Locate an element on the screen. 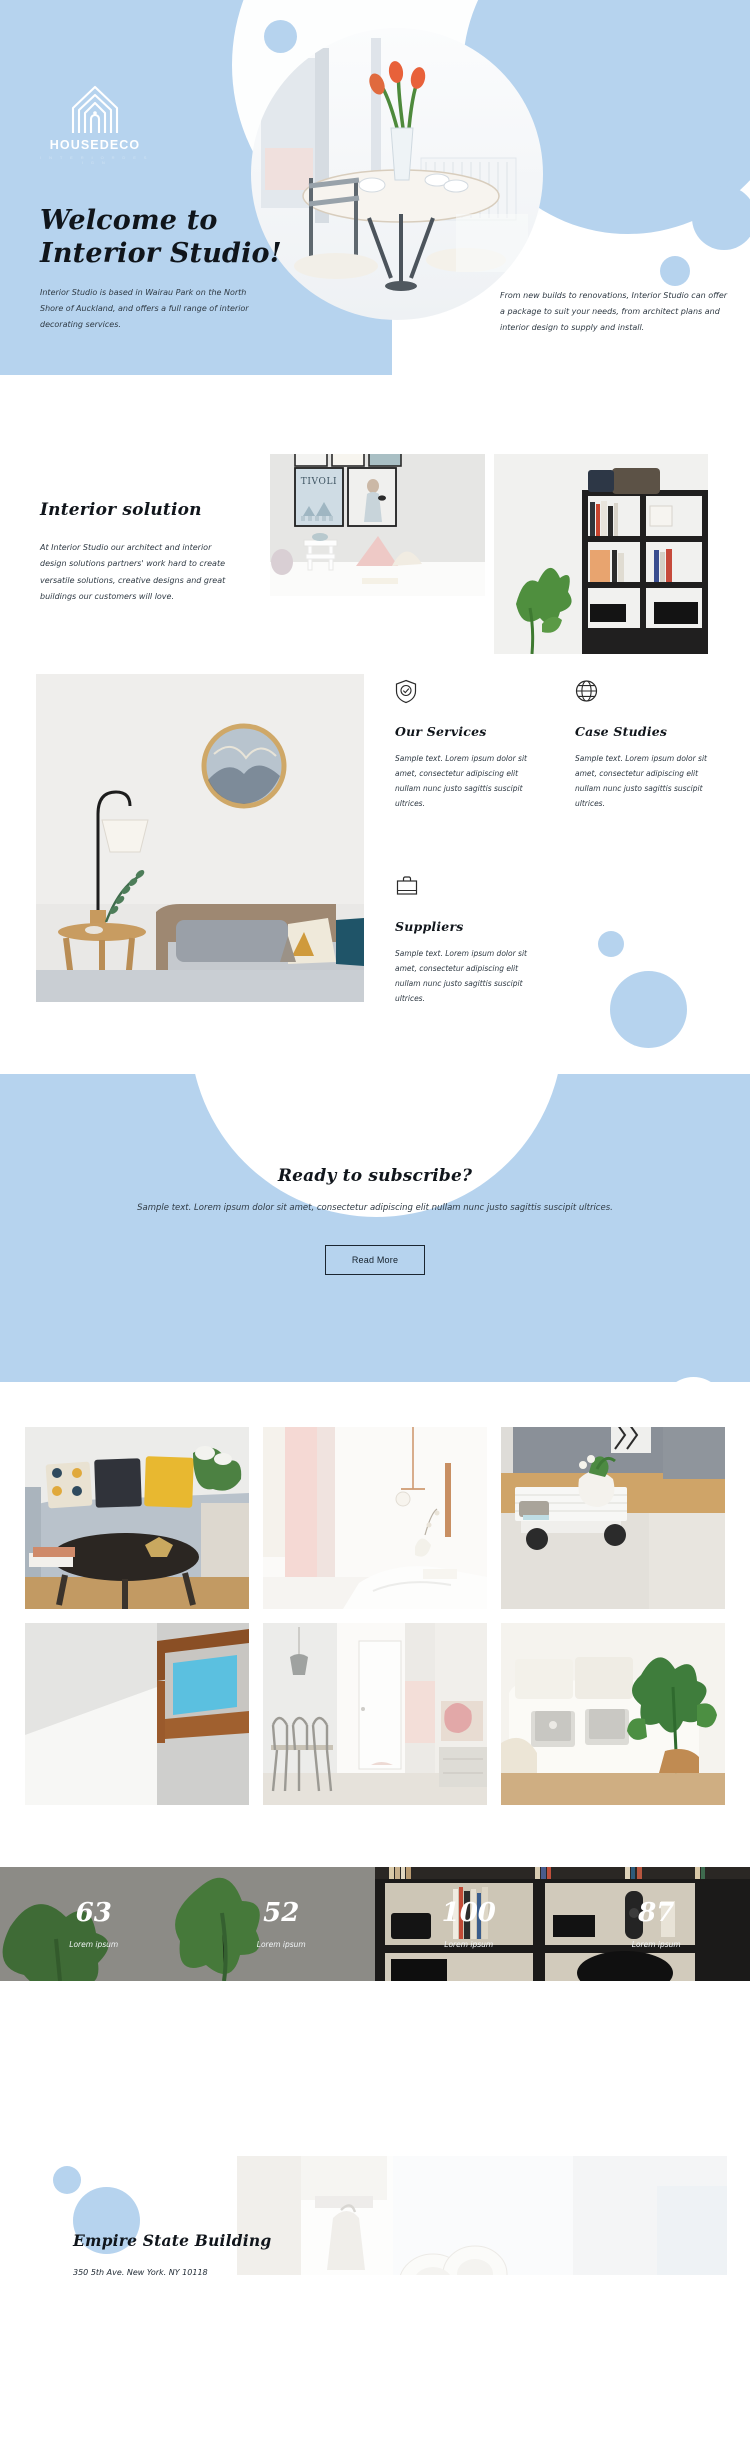 The height and width of the screenshot is (2464, 750). brand-name: HOUSEDECO is located at coordinates (95, 145).